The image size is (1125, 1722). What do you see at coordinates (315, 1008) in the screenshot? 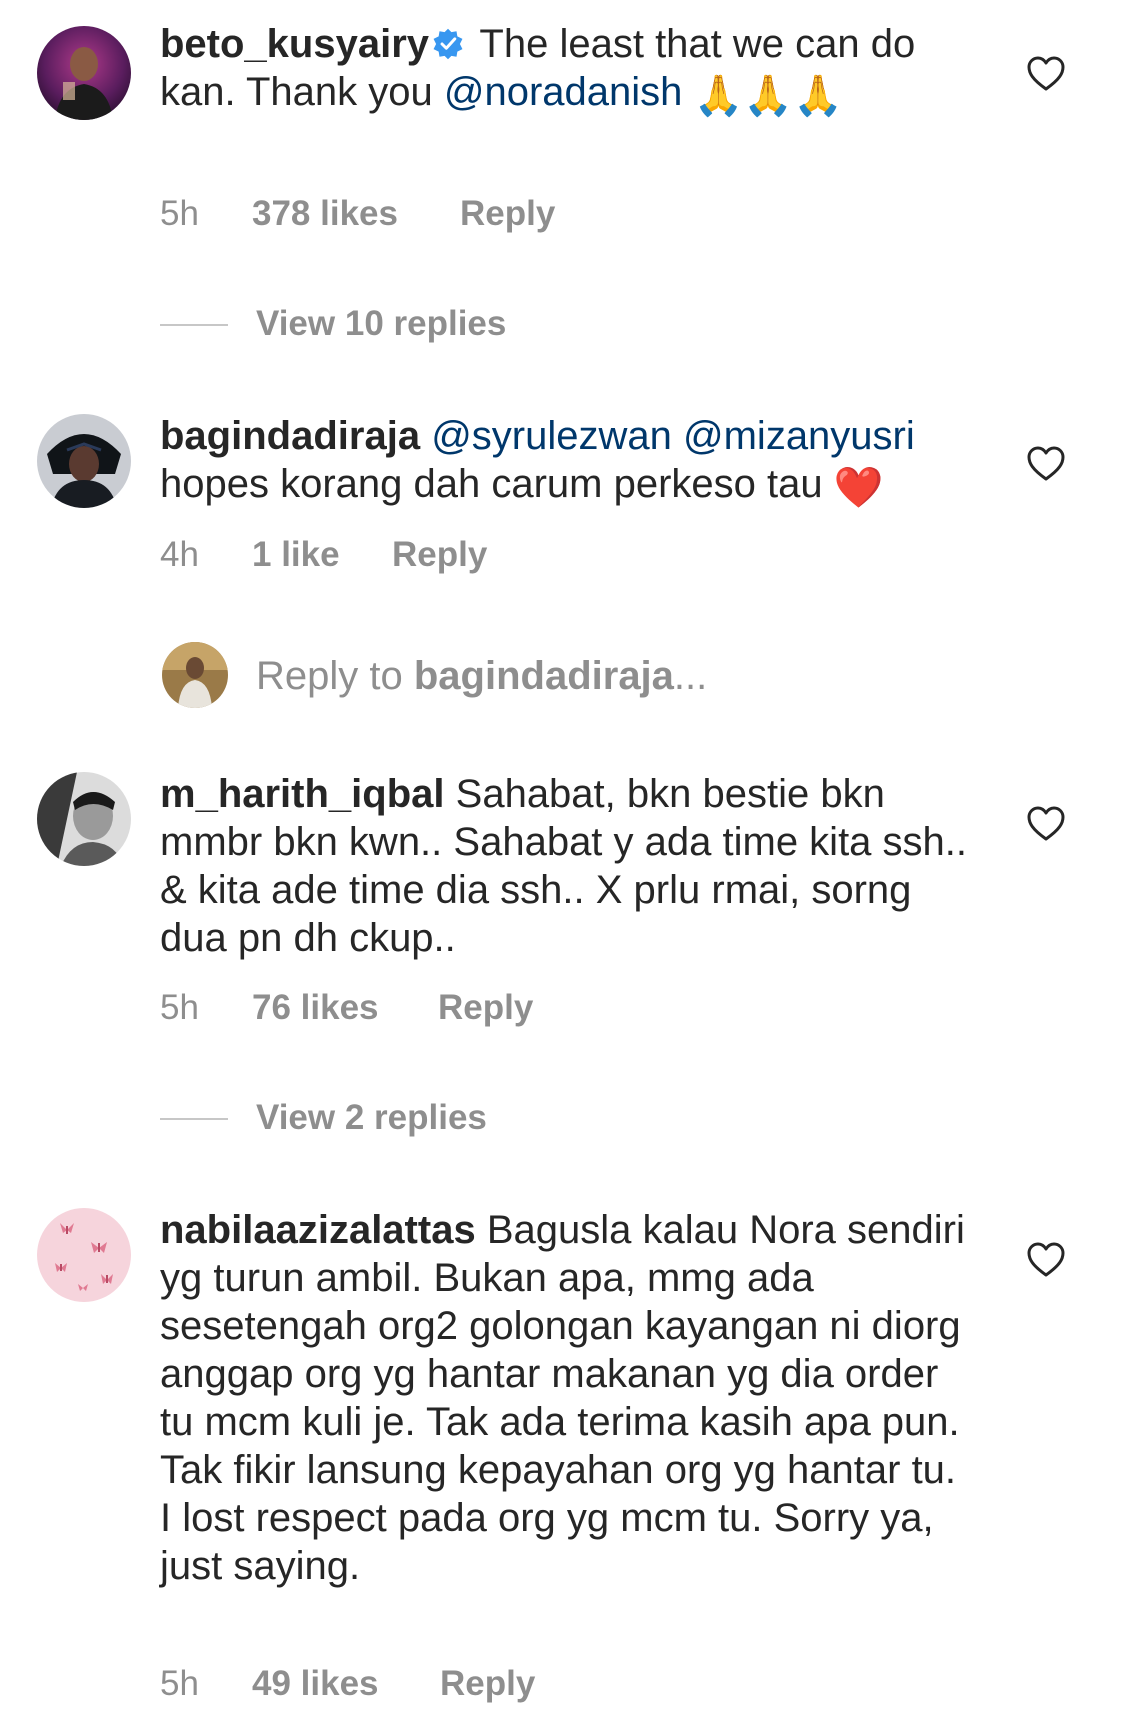
I see `likes-count: 76 likes` at bounding box center [315, 1008].